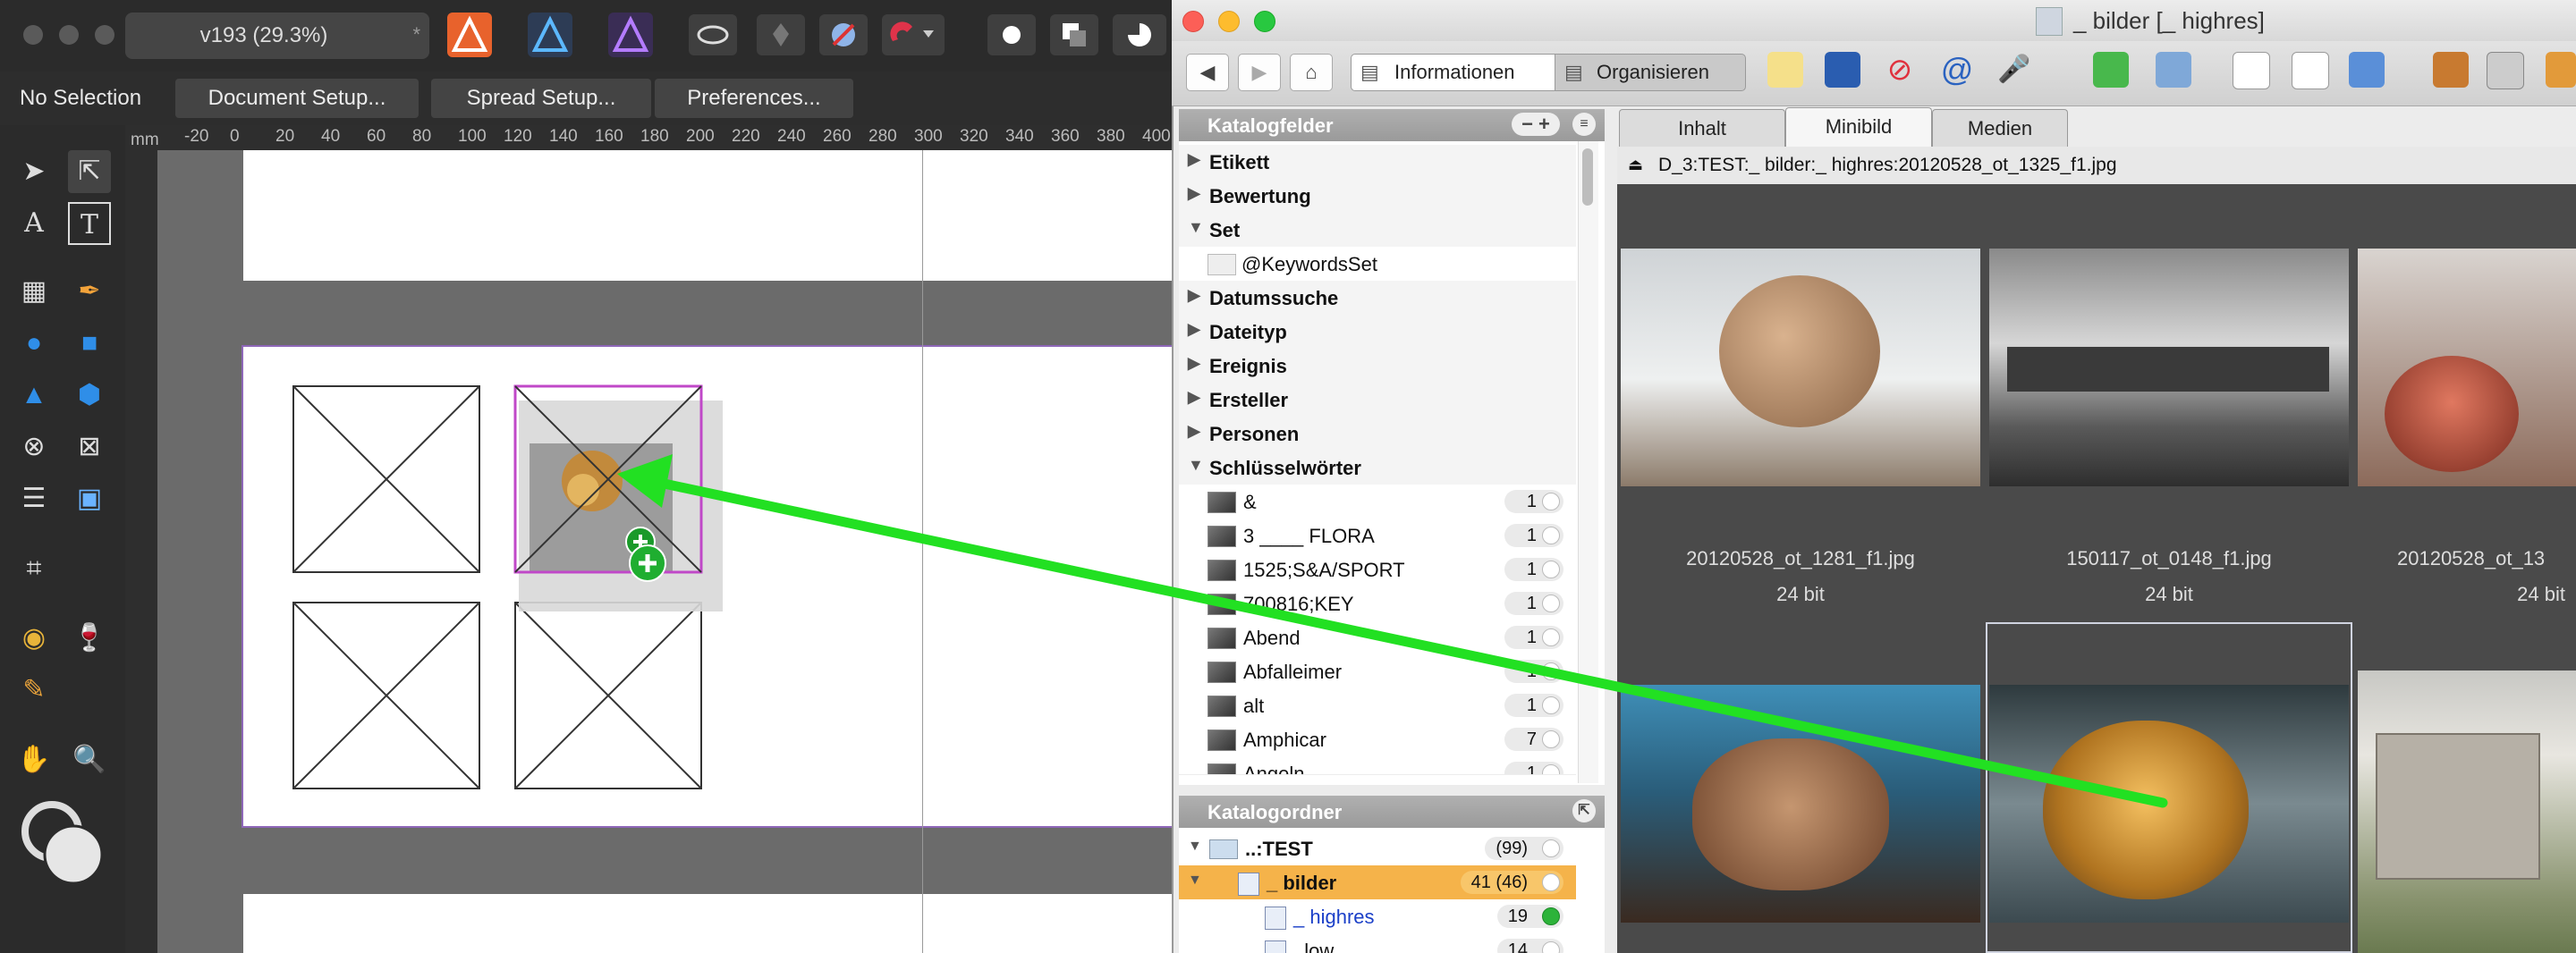  Describe the element at coordinates (1377, 916) in the screenshot. I see `folder-row: _ highres 19` at that location.